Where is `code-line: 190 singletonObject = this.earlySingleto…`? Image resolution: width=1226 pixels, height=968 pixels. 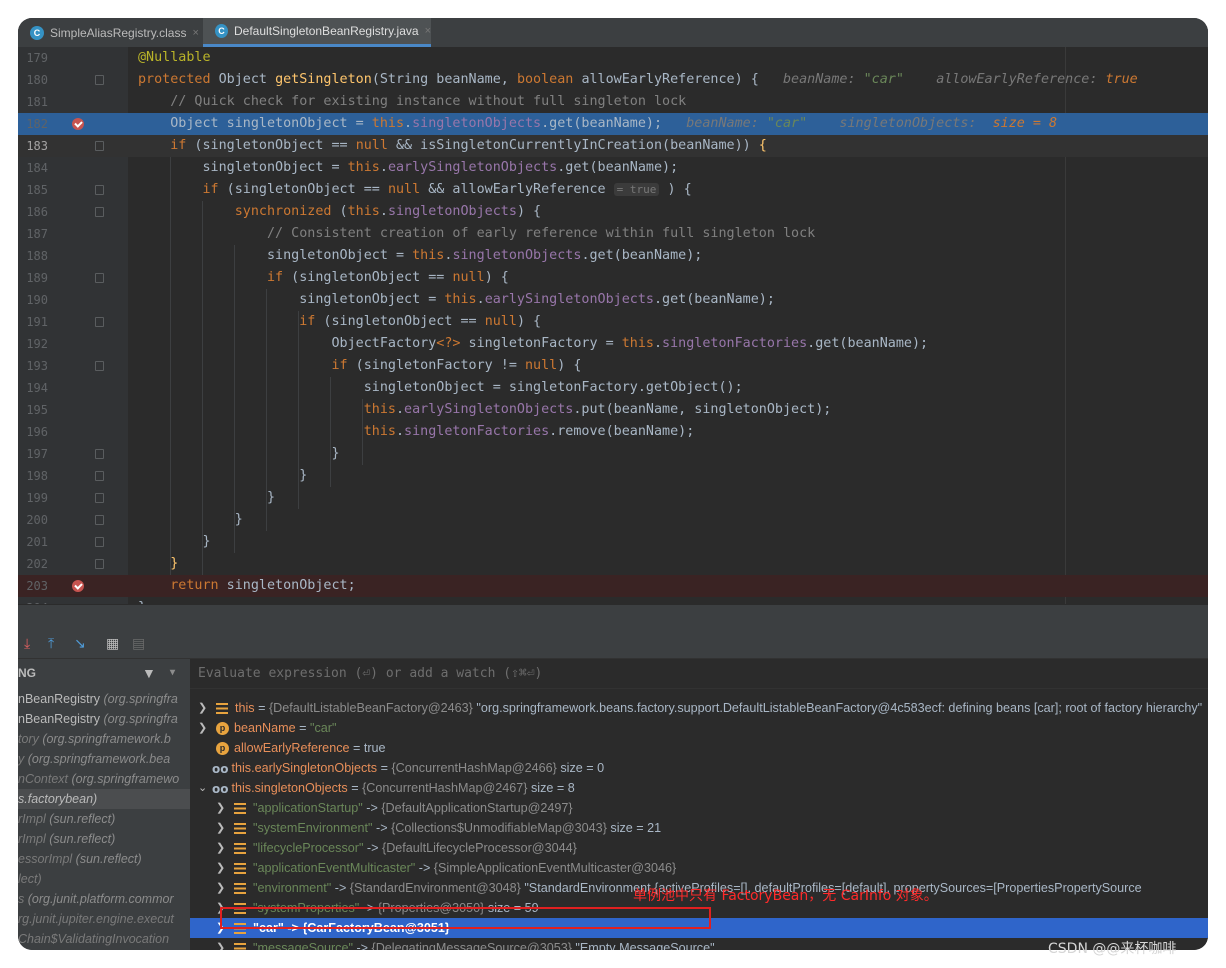
code-line: 190 singletonObject = this.earlySingleto… is located at coordinates (400, 299).